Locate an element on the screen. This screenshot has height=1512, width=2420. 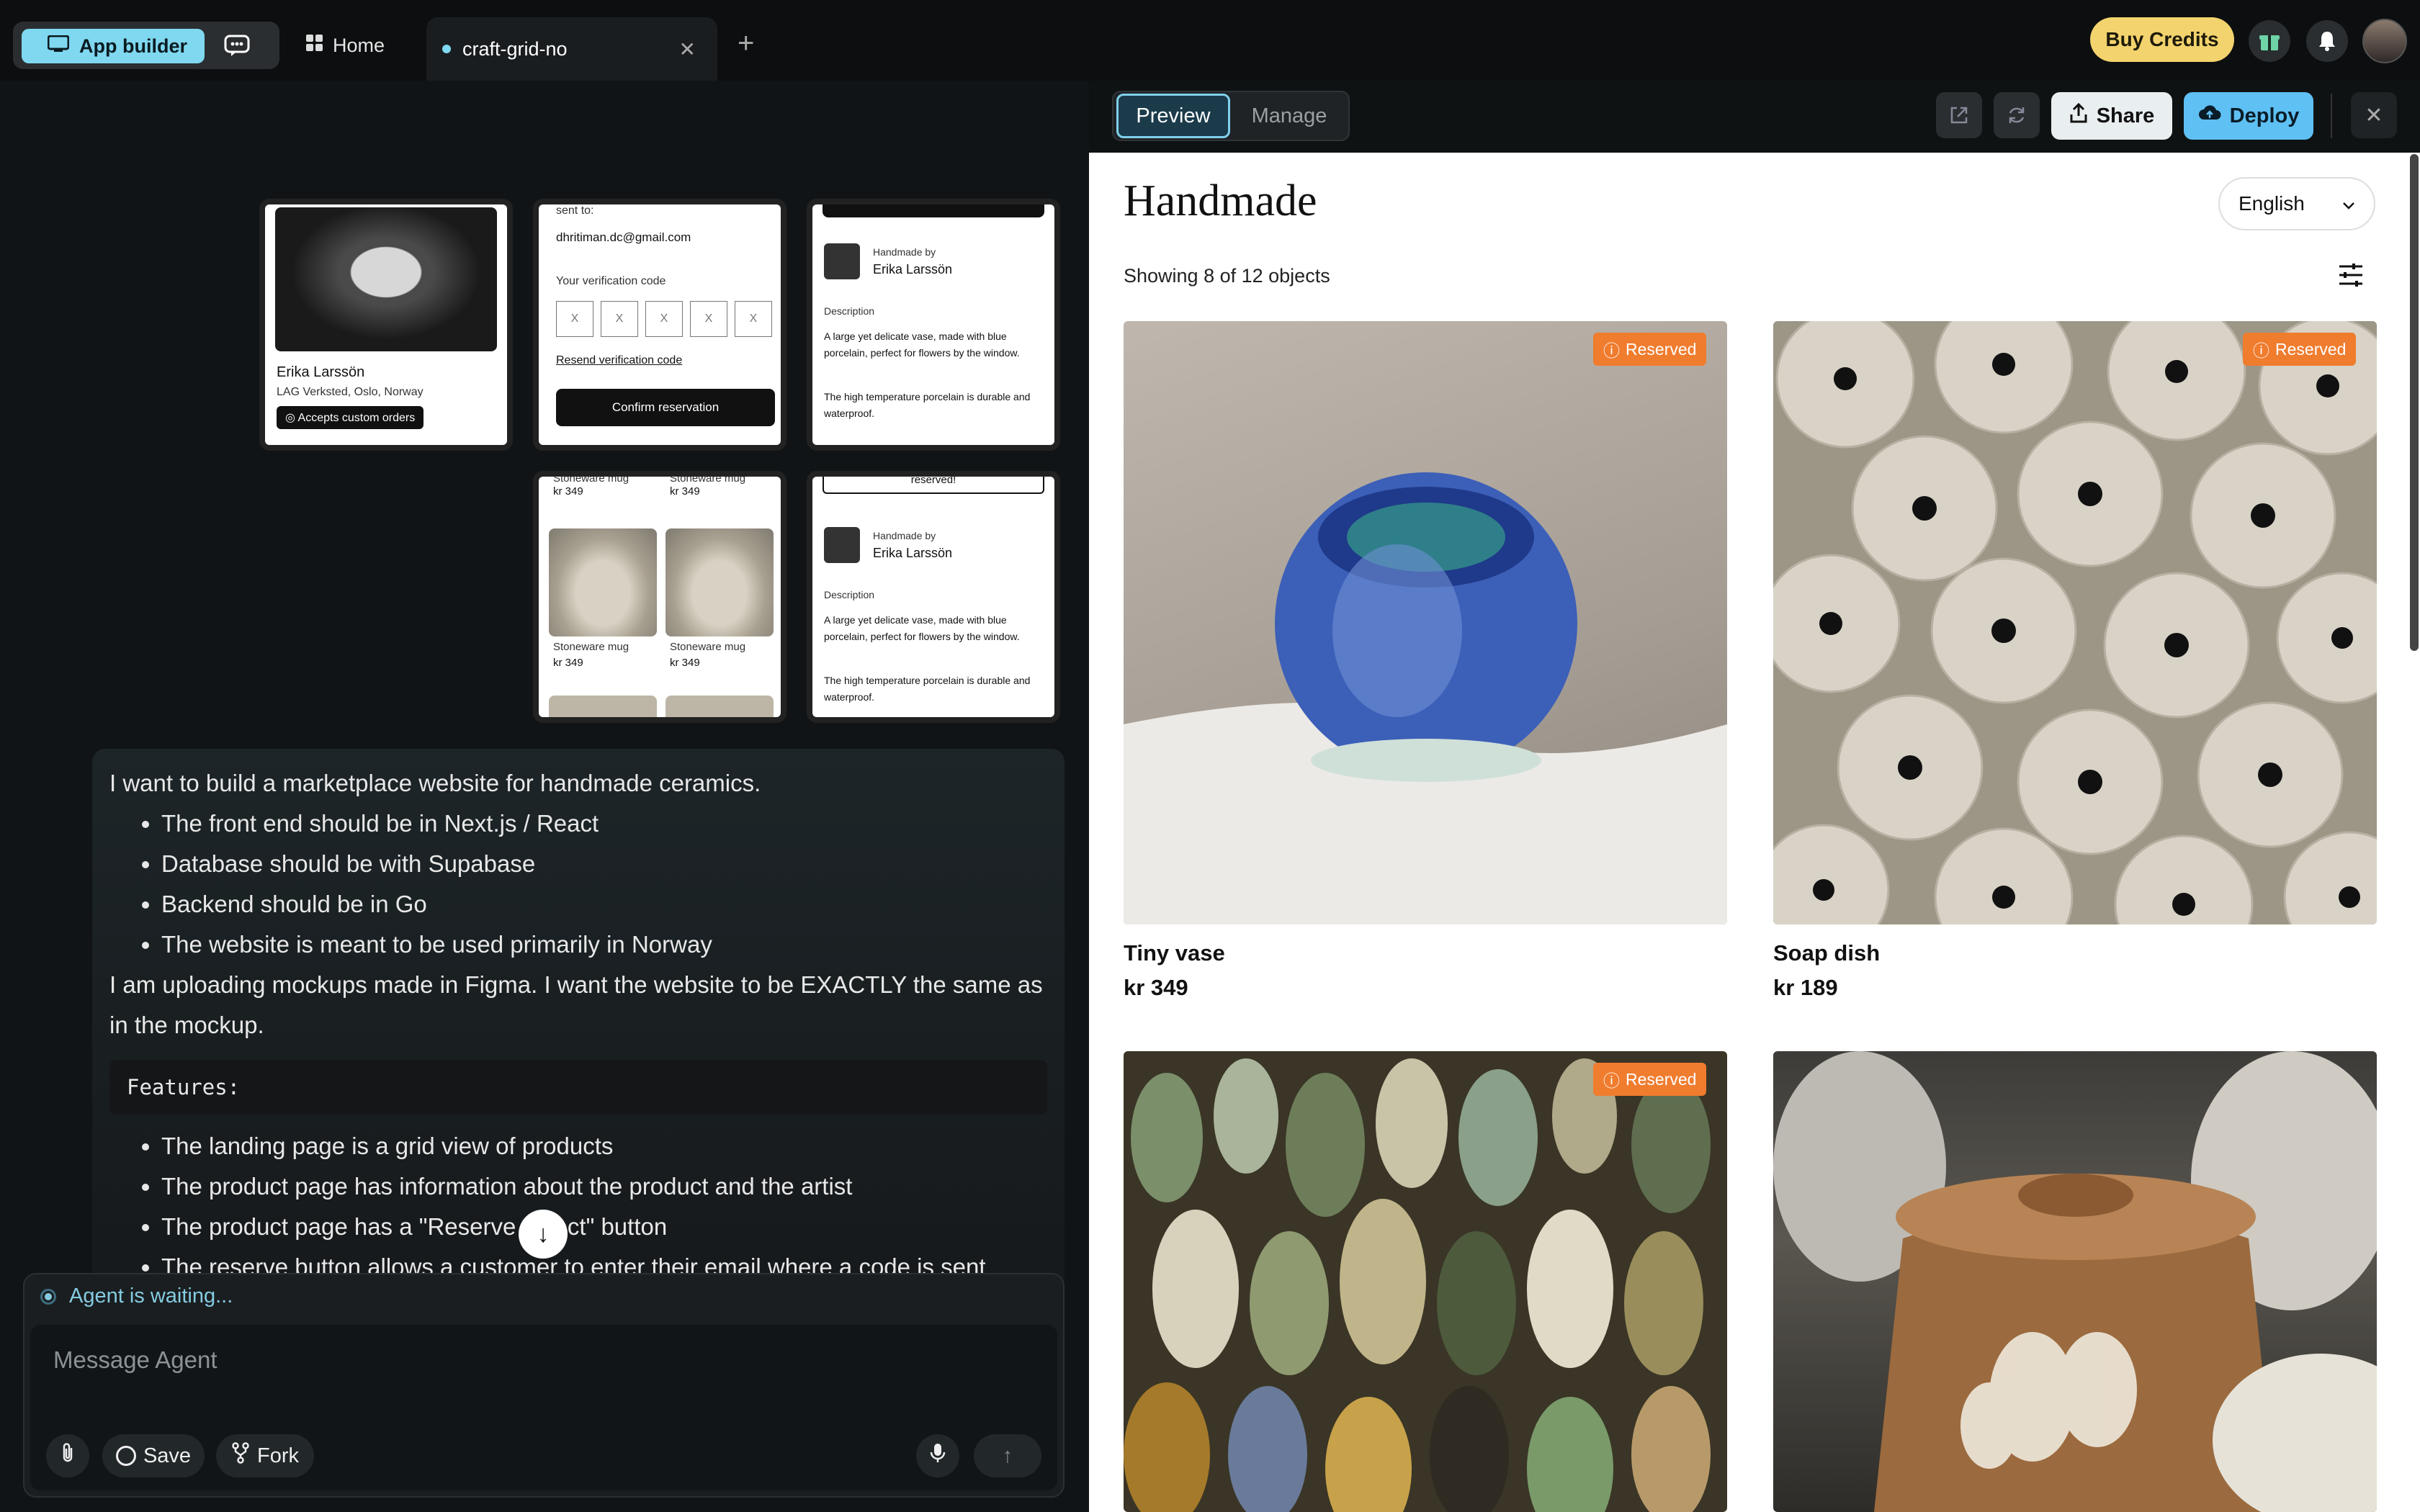
product-image-soap-dish is located at coordinates (2075, 622).